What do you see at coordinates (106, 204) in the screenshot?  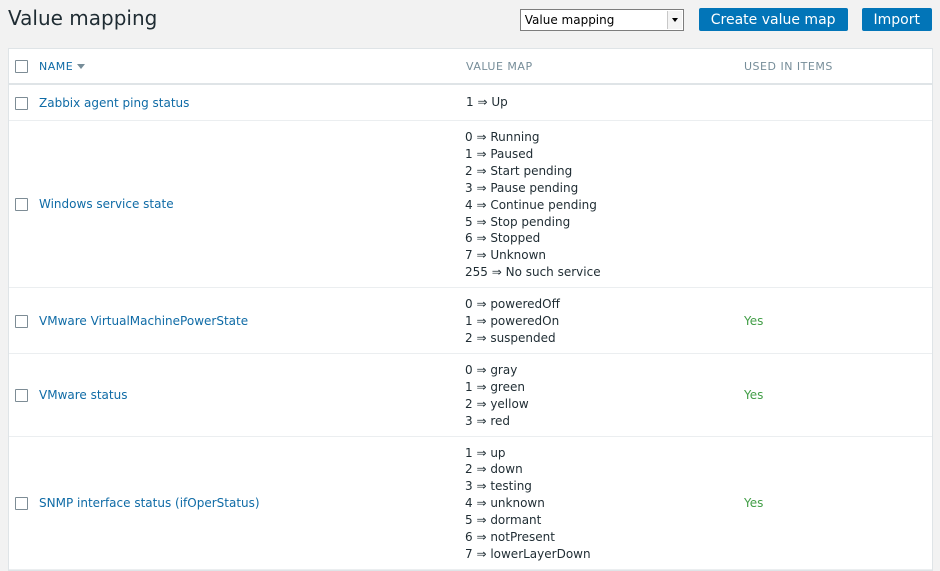 I see `value-map-name-link: Windows service state` at bounding box center [106, 204].